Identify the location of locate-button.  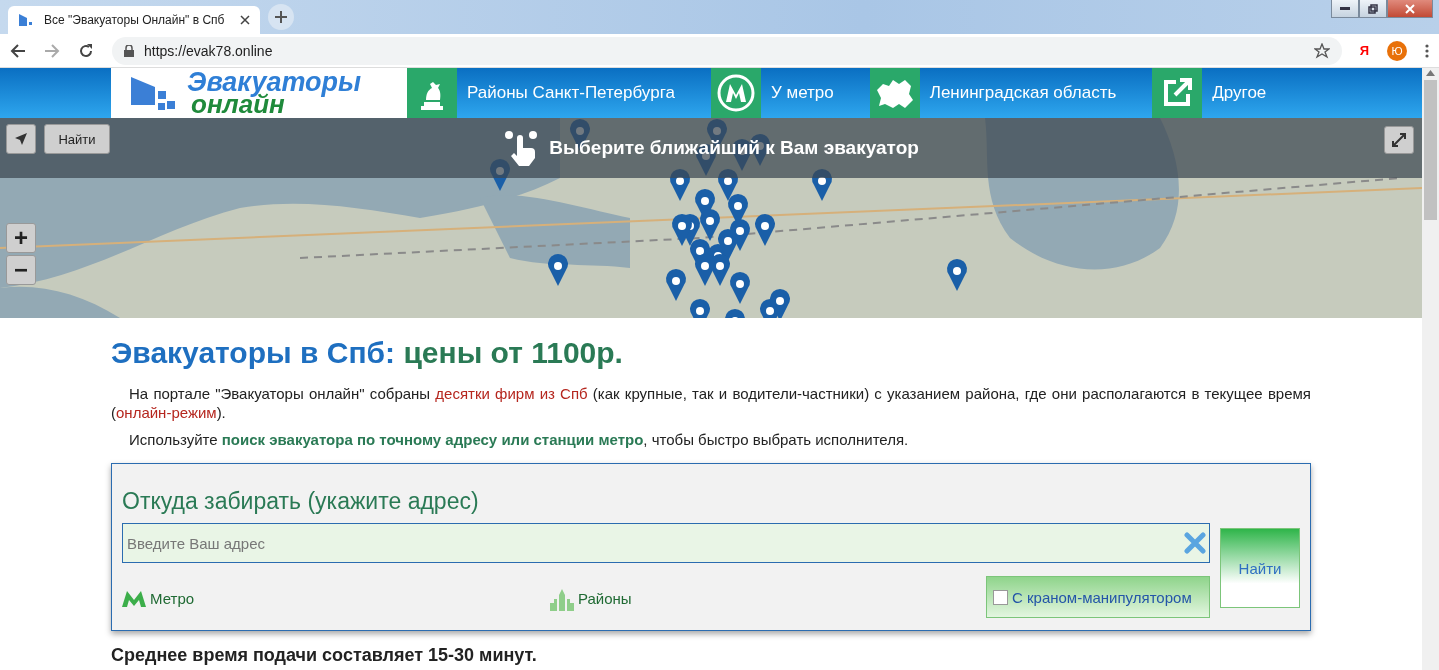
(21, 139).